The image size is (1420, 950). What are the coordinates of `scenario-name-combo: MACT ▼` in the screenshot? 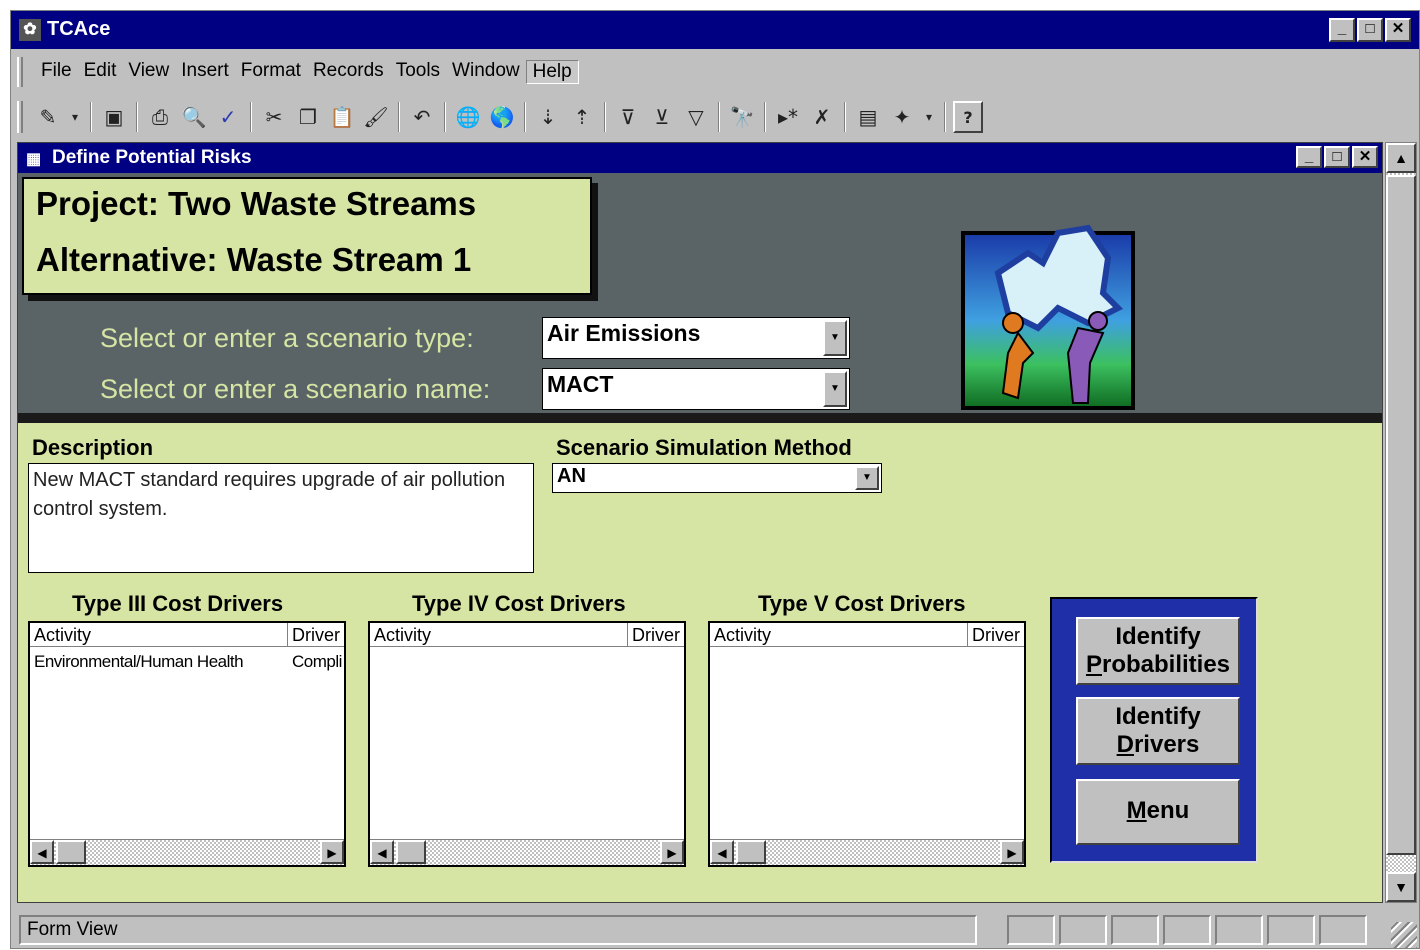 It's located at (696, 389).